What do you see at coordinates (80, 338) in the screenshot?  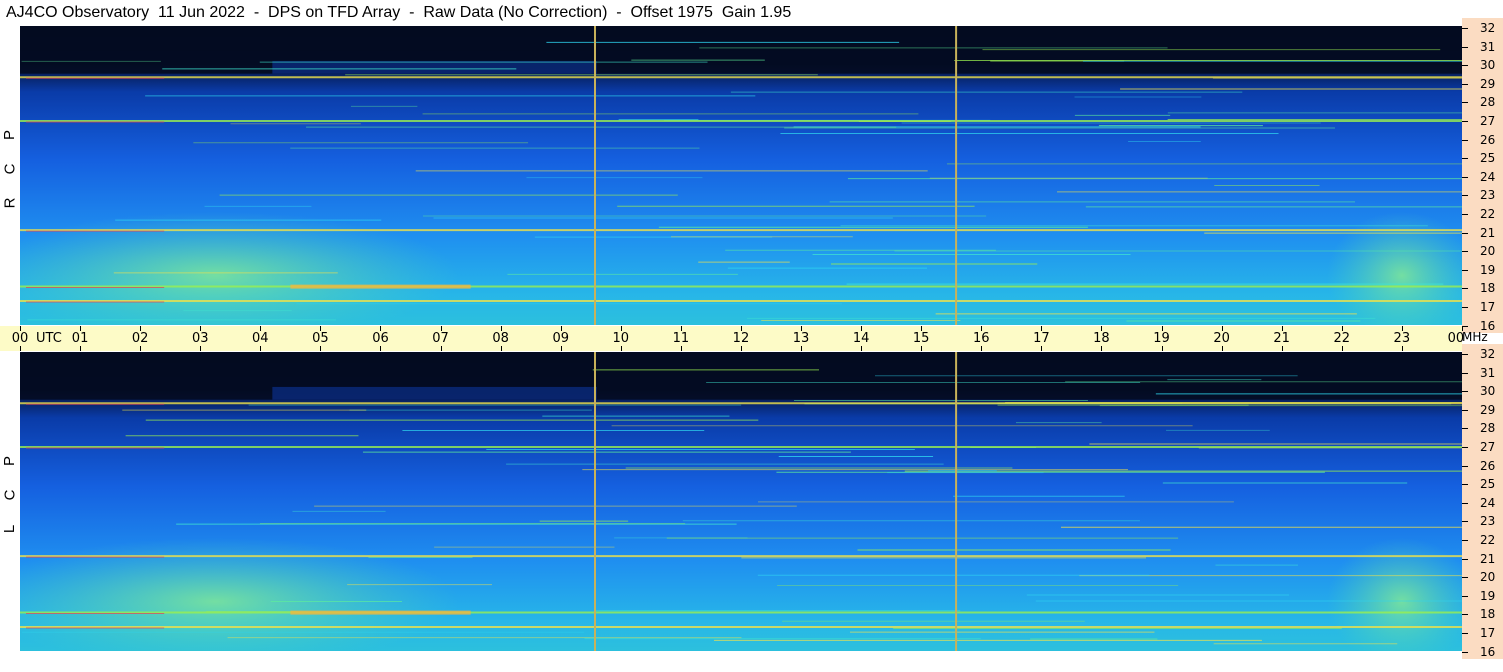 I see `time-tick-label: 01` at bounding box center [80, 338].